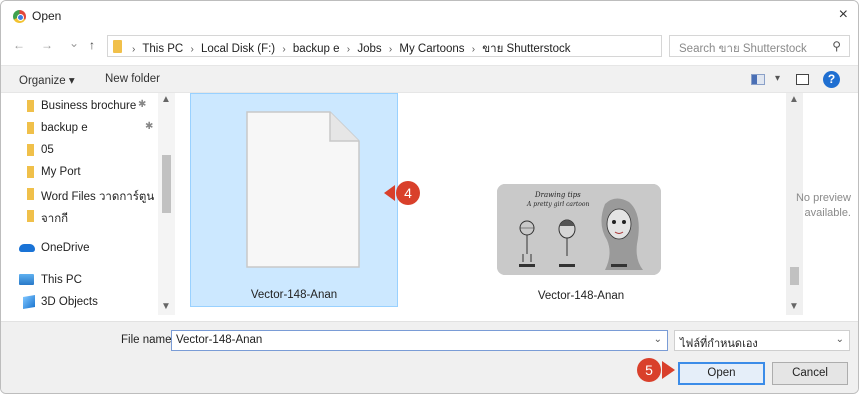 The image size is (859, 394). What do you see at coordinates (47, 80) in the screenshot?
I see `organize-button: Organize ▾` at bounding box center [47, 80].